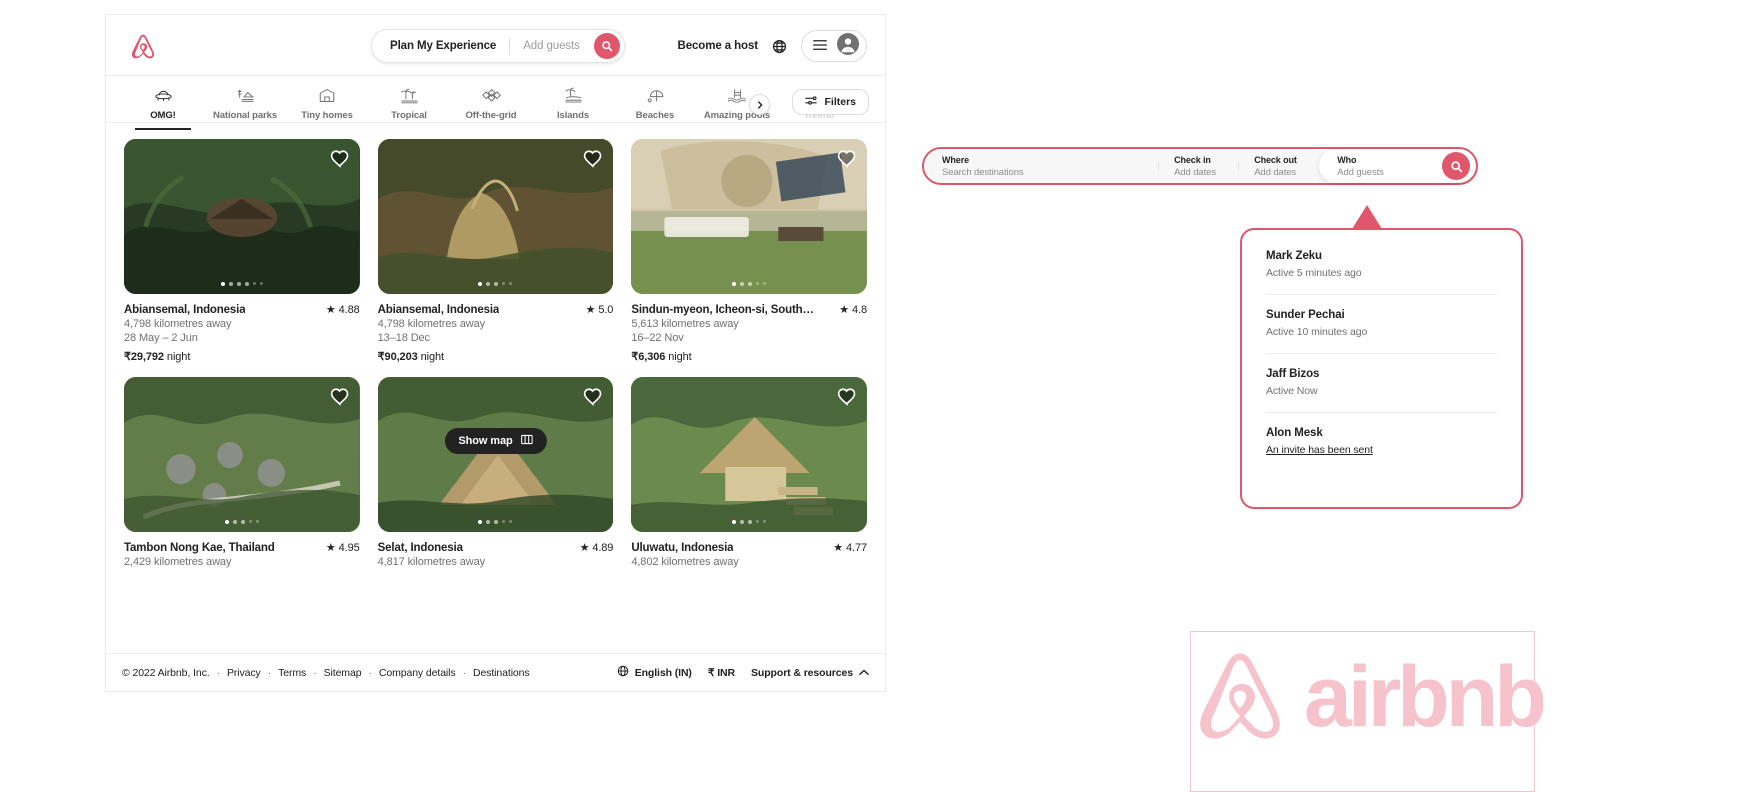 This screenshot has height=792, width=1746. I want to click on search-guests-placeholder: Add guests, so click(551, 46).